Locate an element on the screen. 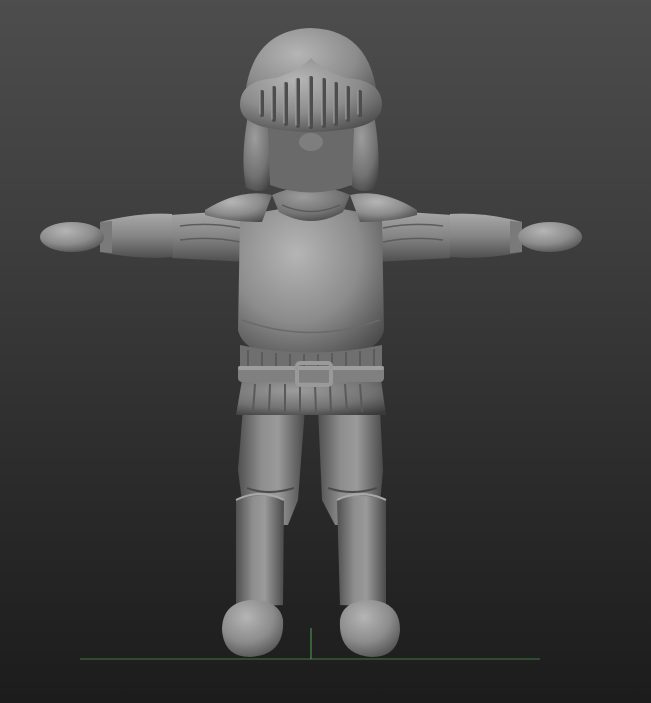 This screenshot has width=651, height=703. belt is located at coordinates (311, 374).